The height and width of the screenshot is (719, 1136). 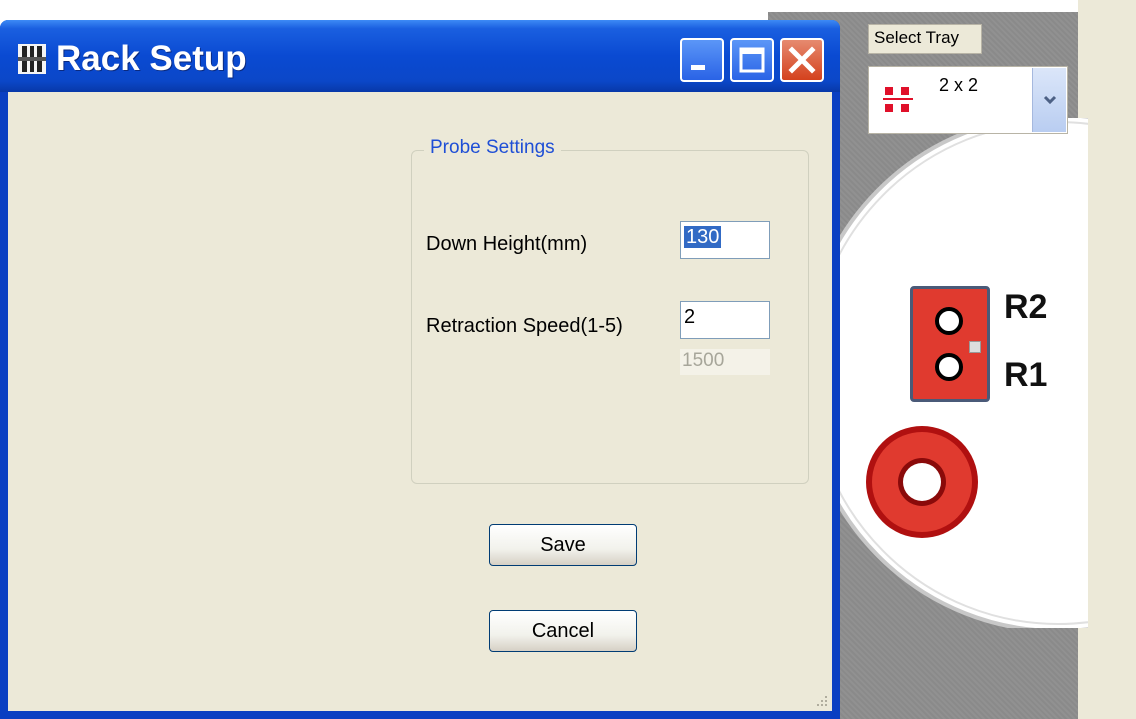 I want to click on down-height-input: 130, so click(x=725, y=240).